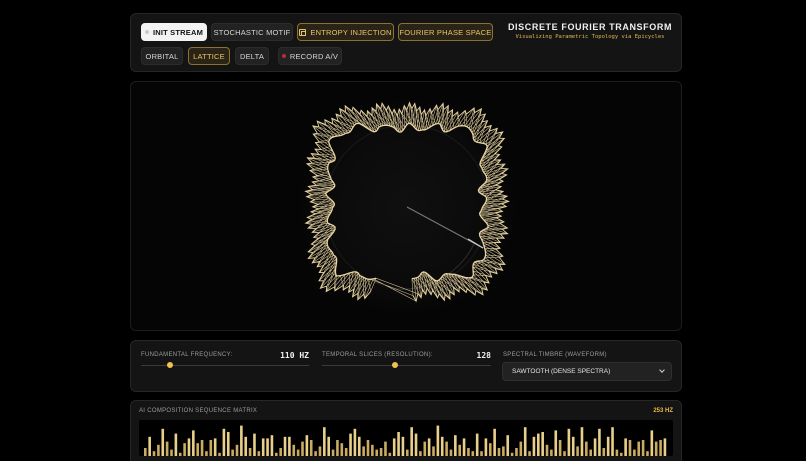 Image resolution: width=806 pixels, height=461 pixels. I want to click on slices-slider-track, so click(406, 365).